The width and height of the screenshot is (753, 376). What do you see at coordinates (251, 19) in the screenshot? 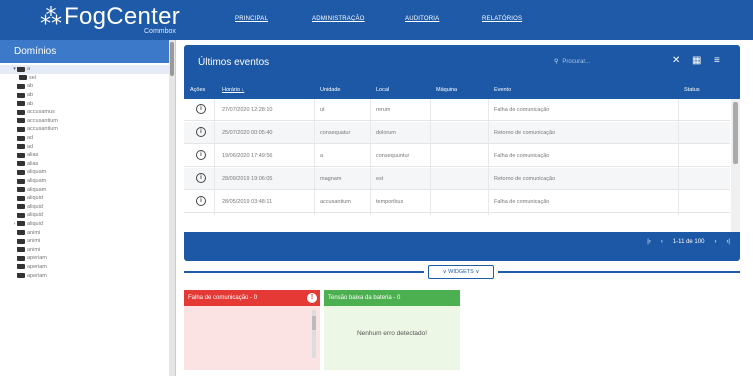
I see `nav-principal: PRINCIPAL` at bounding box center [251, 19].